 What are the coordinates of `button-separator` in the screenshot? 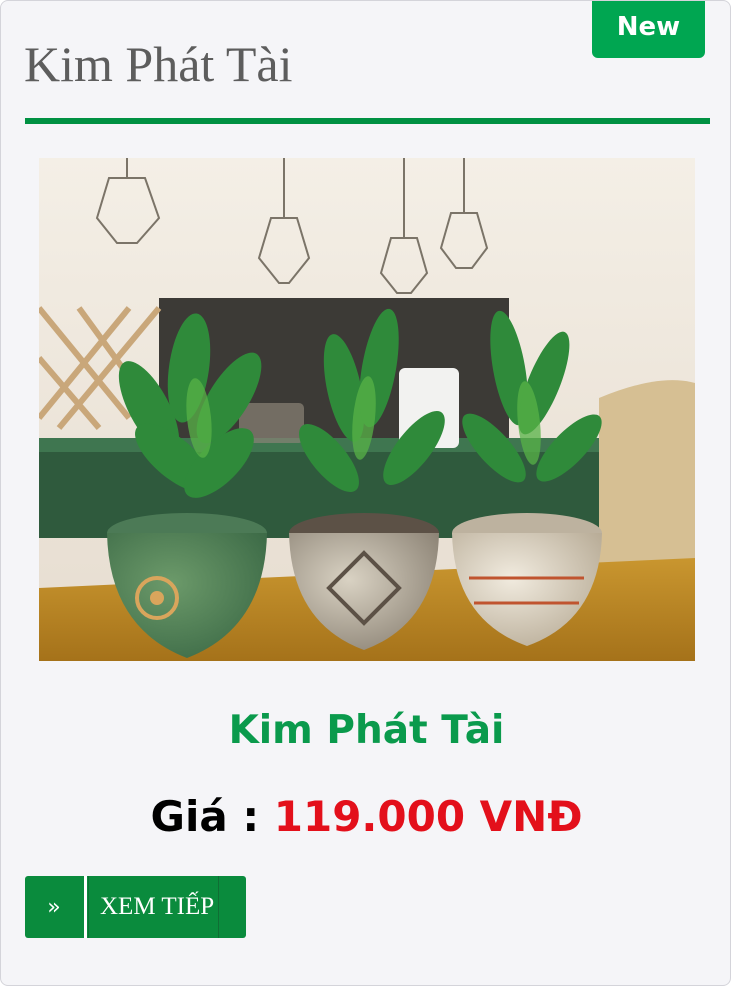 It's located at (85, 907).